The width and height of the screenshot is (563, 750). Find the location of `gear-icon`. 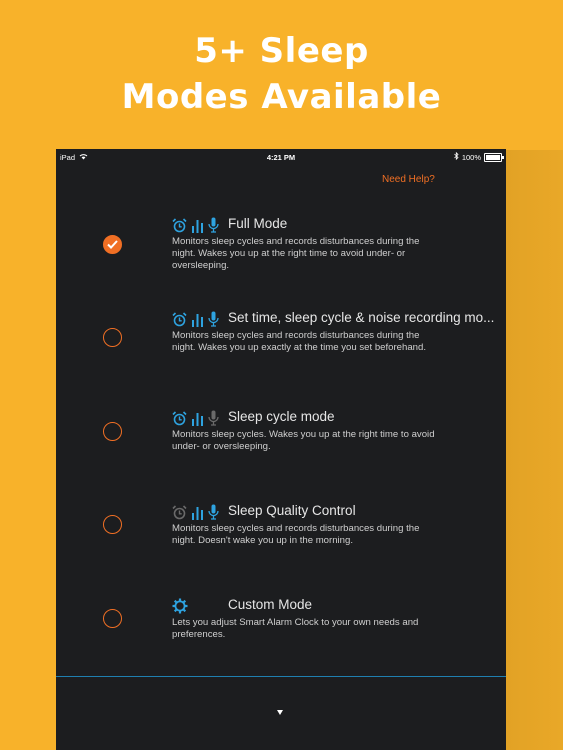

gear-icon is located at coordinates (180, 606).